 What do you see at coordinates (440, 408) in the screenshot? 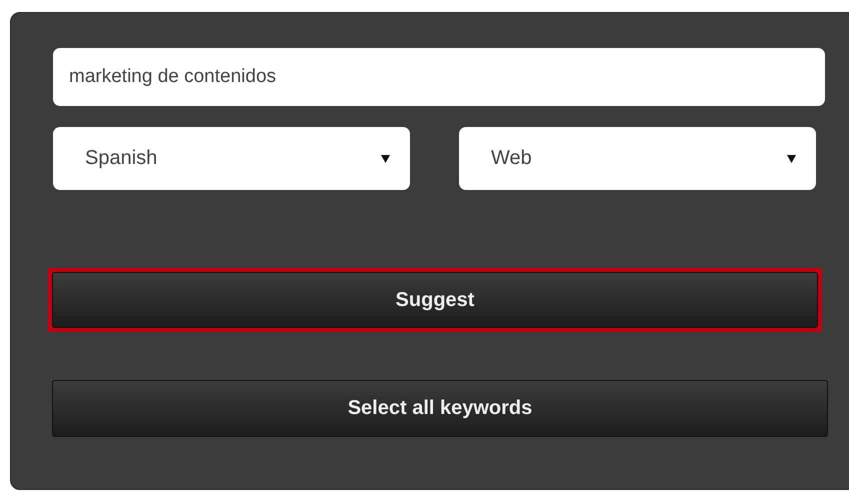
I see `action-button: Select all keywords` at bounding box center [440, 408].